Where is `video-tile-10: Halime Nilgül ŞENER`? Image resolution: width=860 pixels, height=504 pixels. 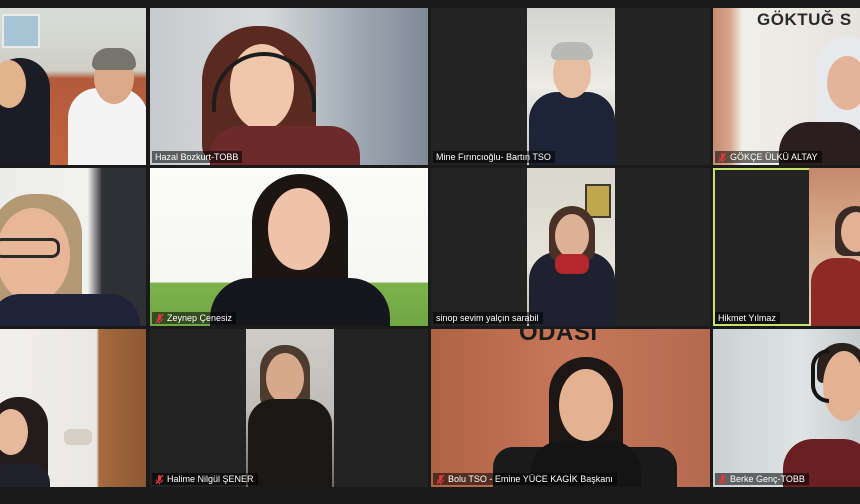 video-tile-10: Halime Nilgül ŞENER is located at coordinates (289, 408).